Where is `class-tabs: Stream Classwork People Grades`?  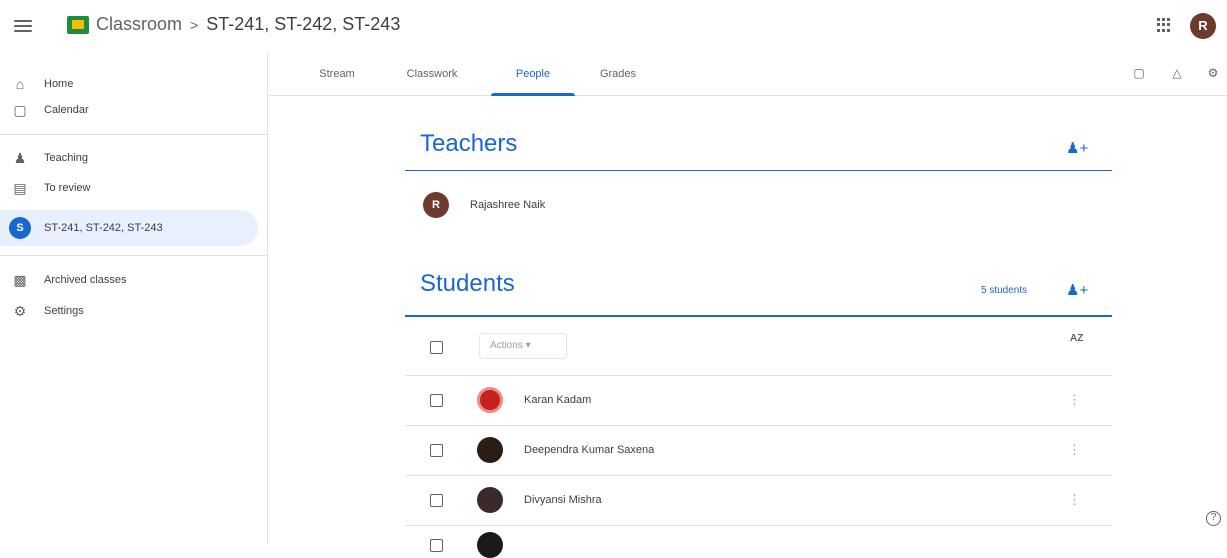
class-tabs: Stream Classwork People Grades is located at coordinates (748, 74).